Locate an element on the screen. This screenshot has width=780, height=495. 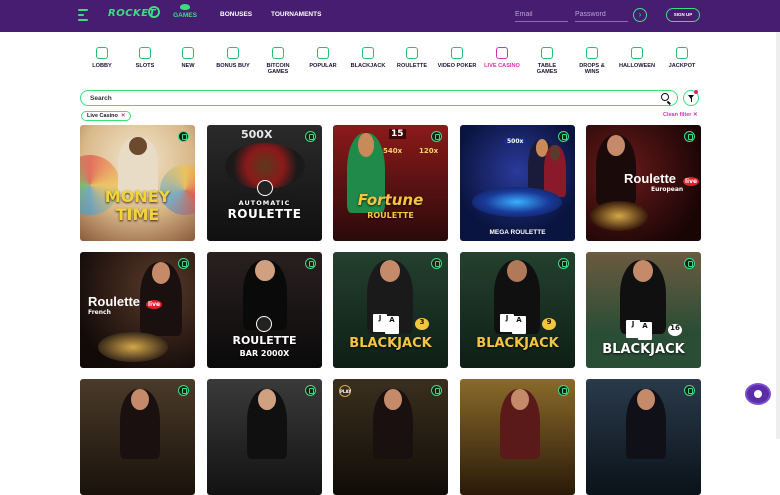
game-subtitle: French is located at coordinates (99, 312).